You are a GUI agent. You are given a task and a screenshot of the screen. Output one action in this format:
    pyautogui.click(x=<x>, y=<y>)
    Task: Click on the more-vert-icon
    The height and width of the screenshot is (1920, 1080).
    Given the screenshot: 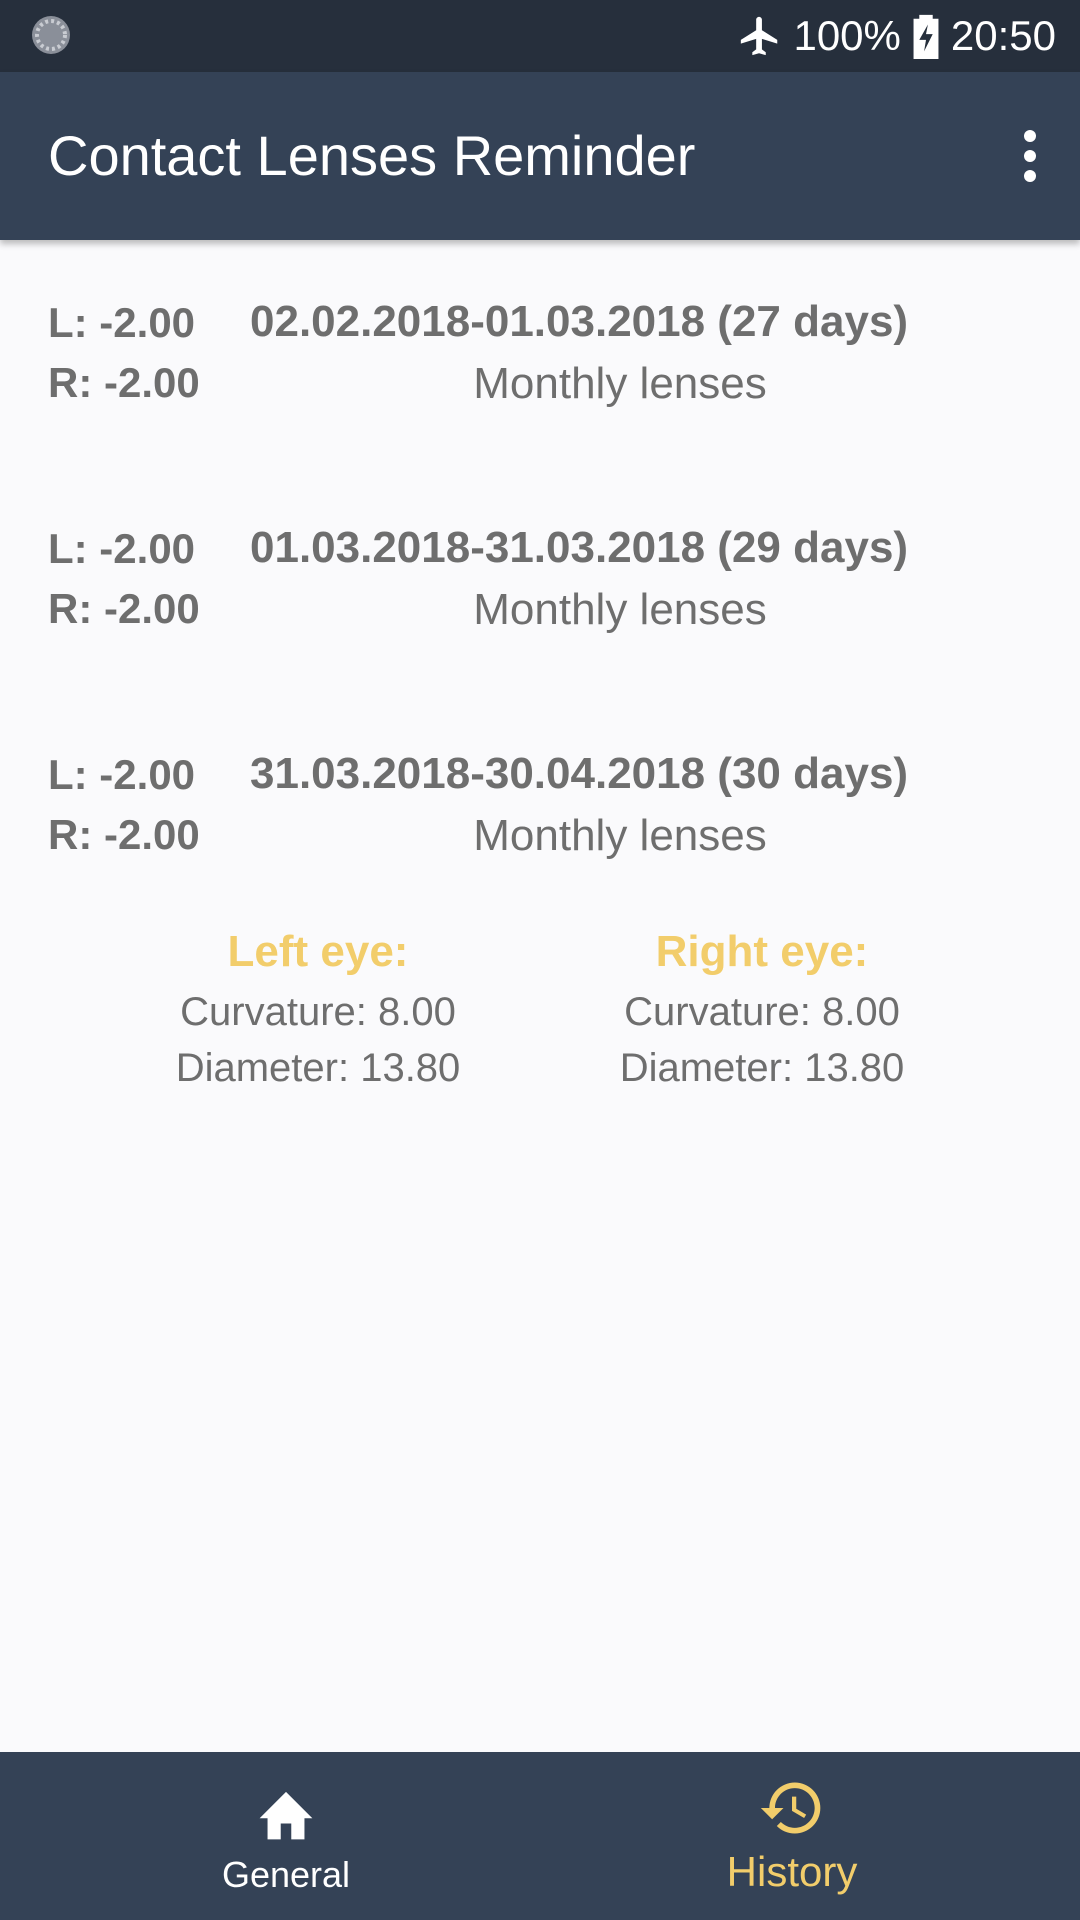 What is the action you would take?
    pyautogui.click(x=1030, y=156)
    